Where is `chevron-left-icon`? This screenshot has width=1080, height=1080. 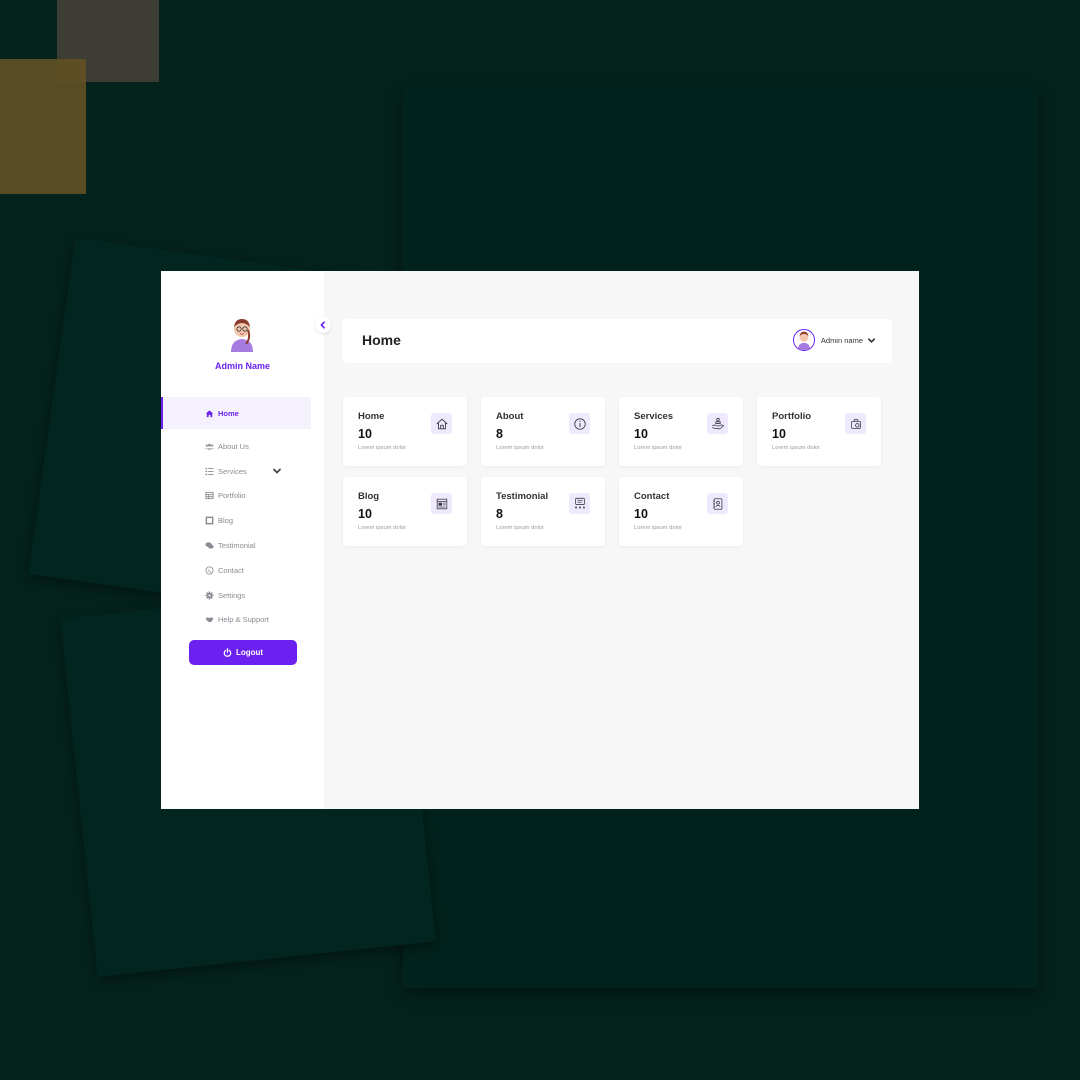 chevron-left-icon is located at coordinates (322, 325).